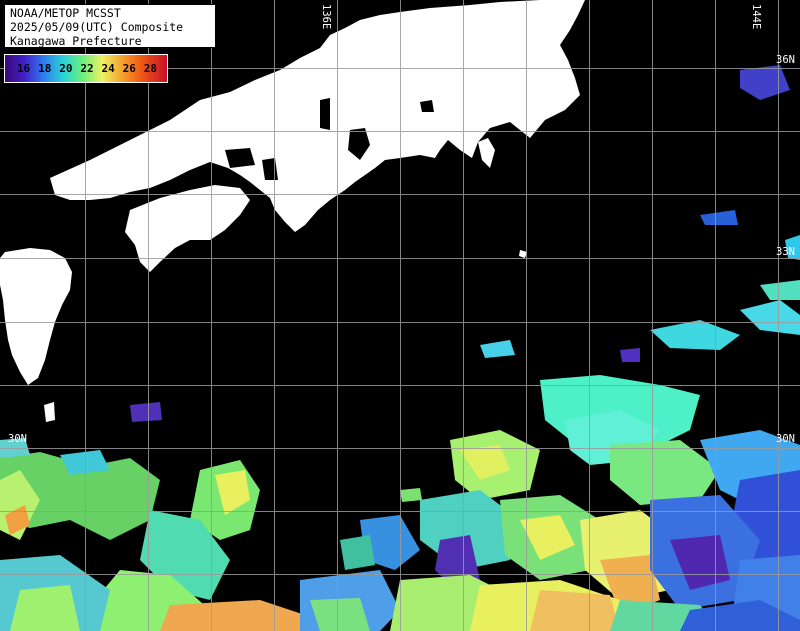 Image resolution: width=800 pixels, height=631 pixels. What do you see at coordinates (326, 17) in the screenshot?
I see `lon-label-136e: 136E` at bounding box center [326, 17].